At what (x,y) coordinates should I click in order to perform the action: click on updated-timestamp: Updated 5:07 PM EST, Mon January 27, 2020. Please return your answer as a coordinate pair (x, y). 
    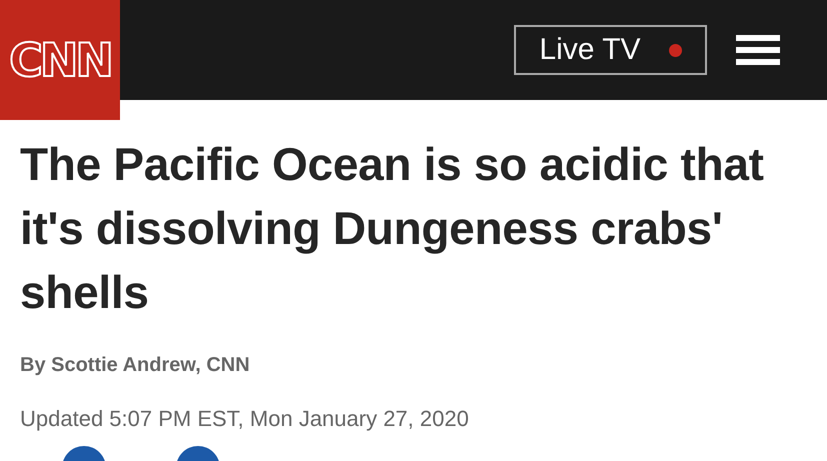
    Looking at the image, I should click on (245, 419).